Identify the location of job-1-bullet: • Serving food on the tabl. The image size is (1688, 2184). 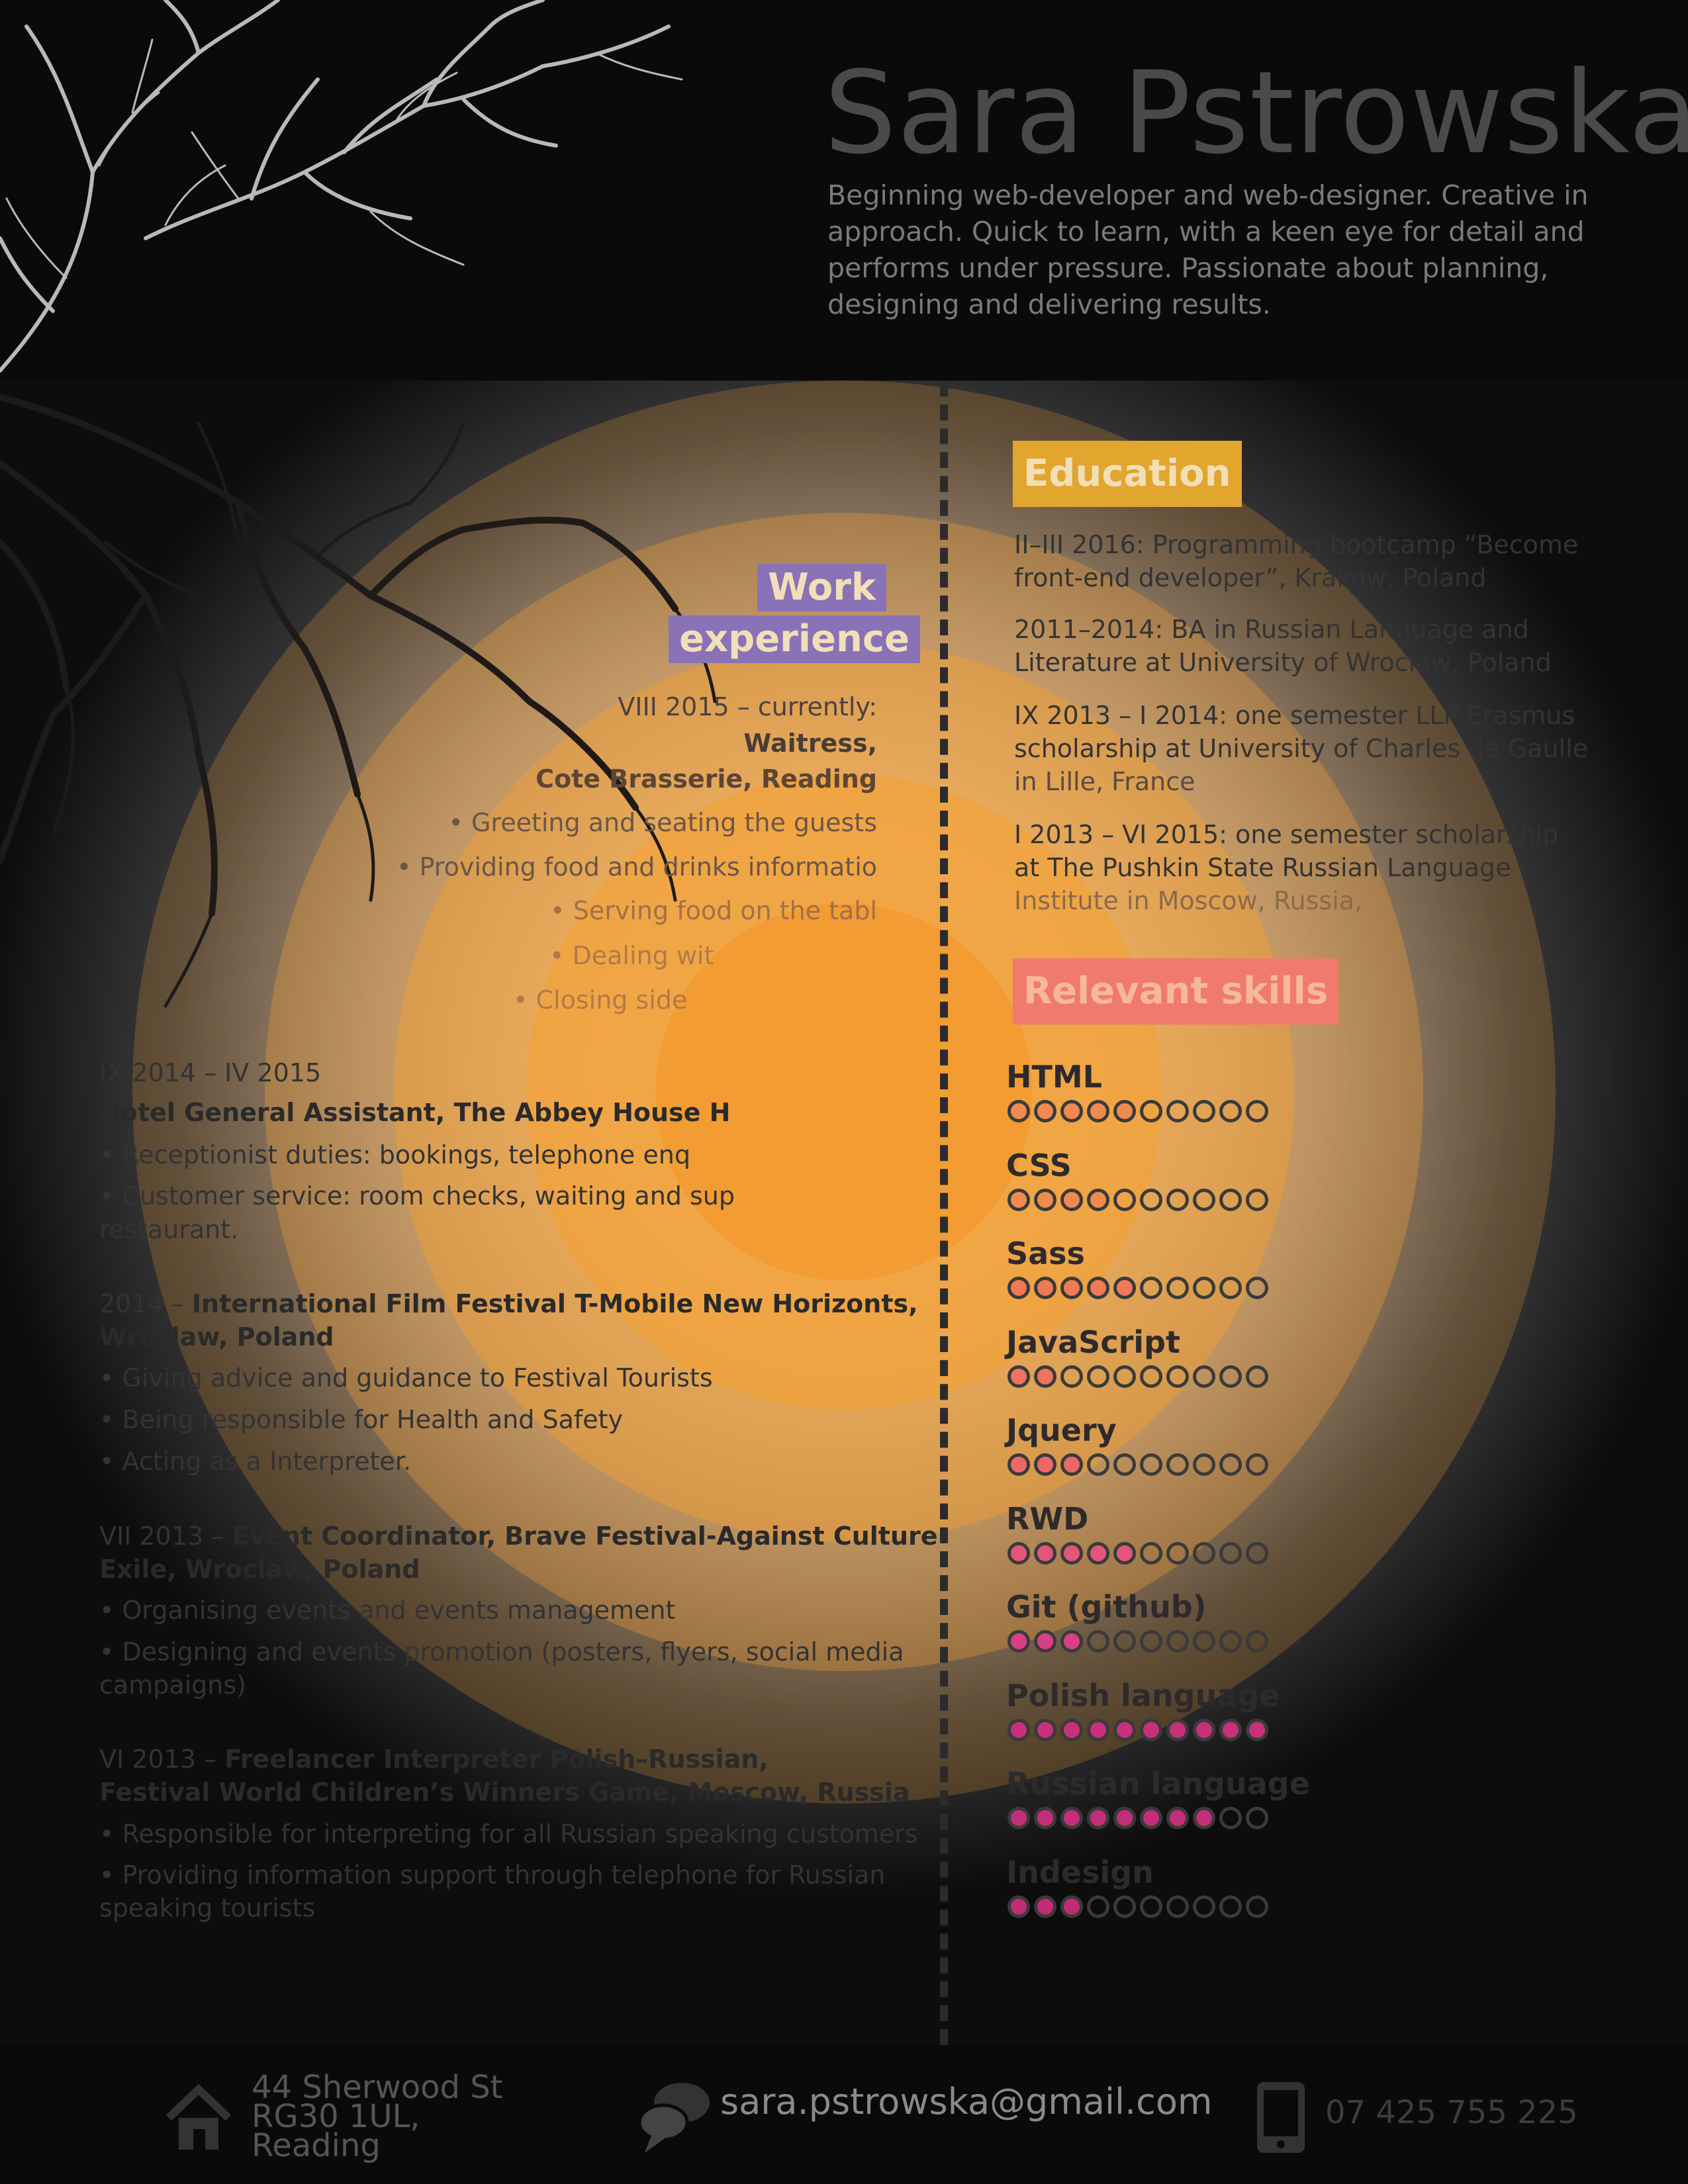
(713, 910).